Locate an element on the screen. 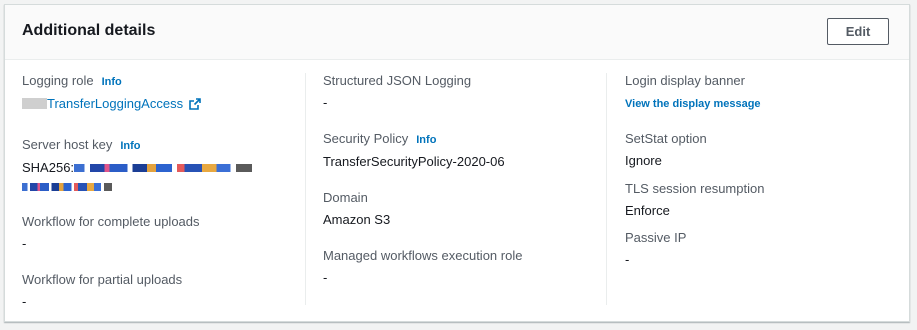  login-banner-label: Login display banner is located at coordinates (685, 80).